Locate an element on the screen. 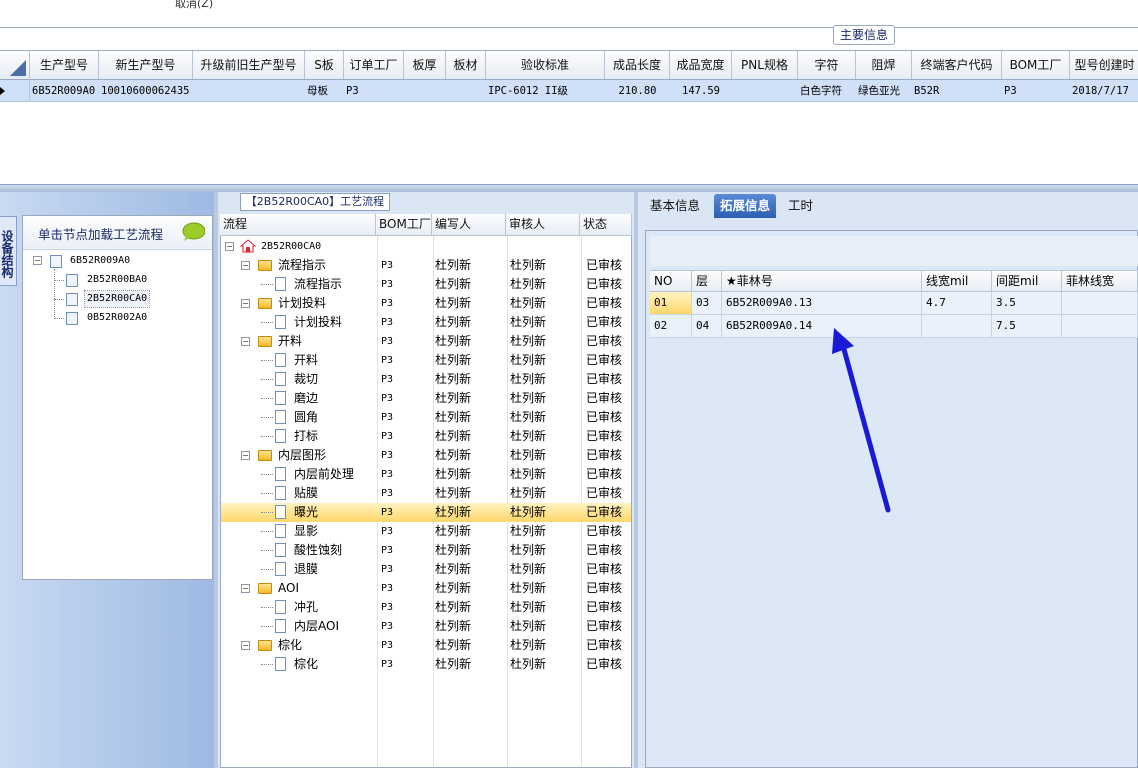 This screenshot has height=768, width=1138. film-row: 01 03 6B52R009A0.13 4.7 3.5 is located at coordinates (894, 303).